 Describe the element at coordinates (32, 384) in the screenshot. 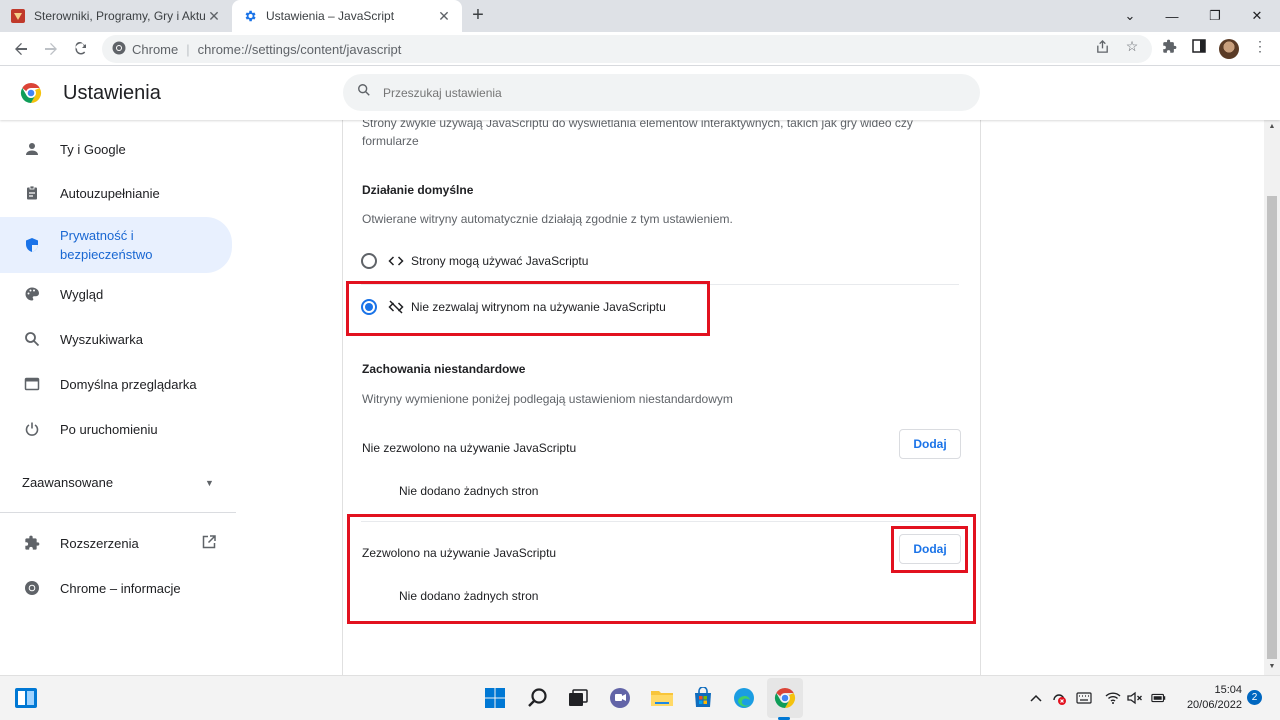

I see `browser-window-icon` at that location.